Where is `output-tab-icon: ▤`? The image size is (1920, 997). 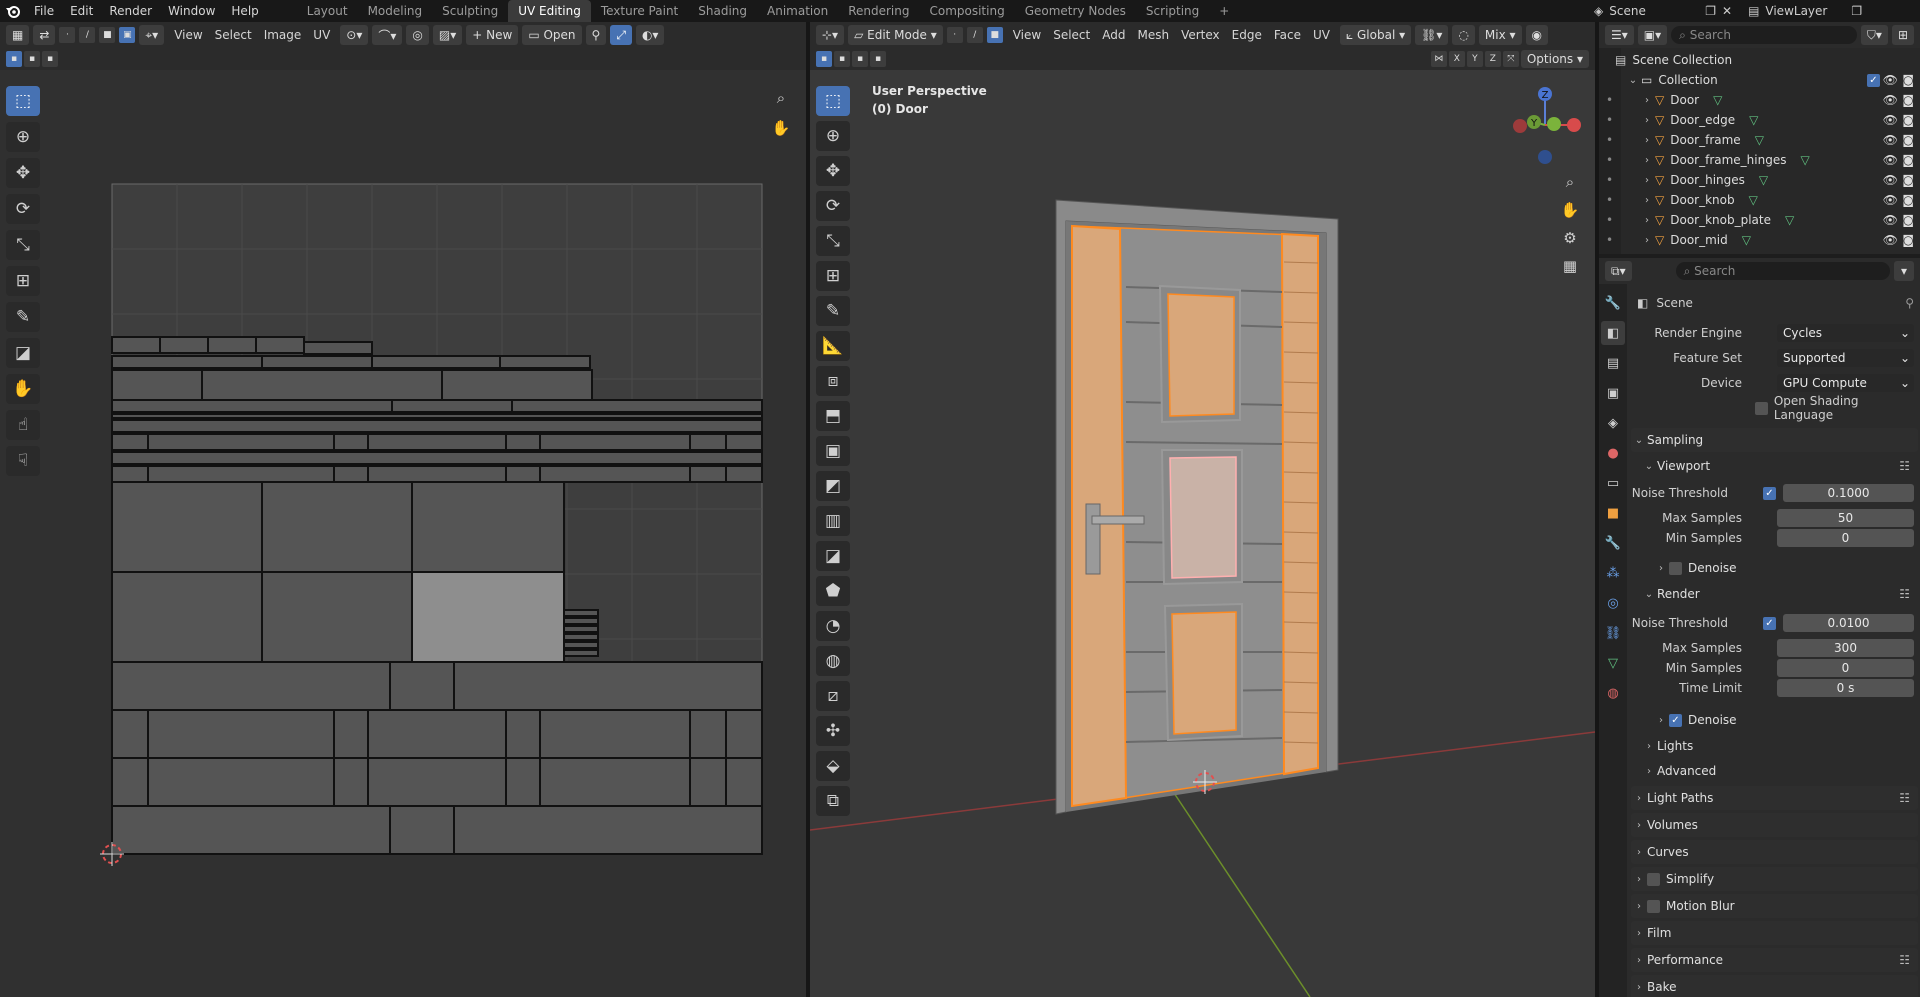 output-tab-icon: ▤ is located at coordinates (1613, 363).